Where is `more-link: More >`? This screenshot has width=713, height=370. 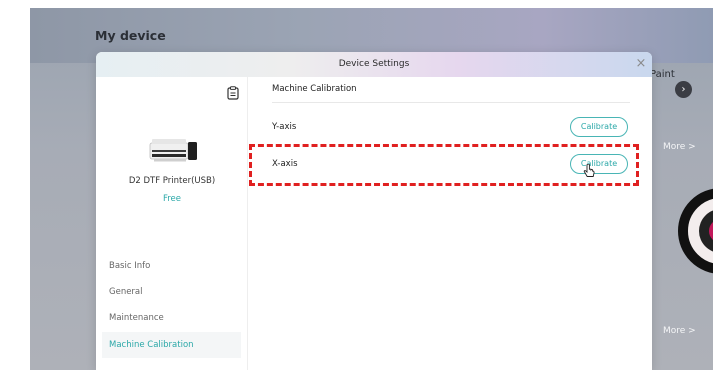 more-link: More > is located at coordinates (679, 147).